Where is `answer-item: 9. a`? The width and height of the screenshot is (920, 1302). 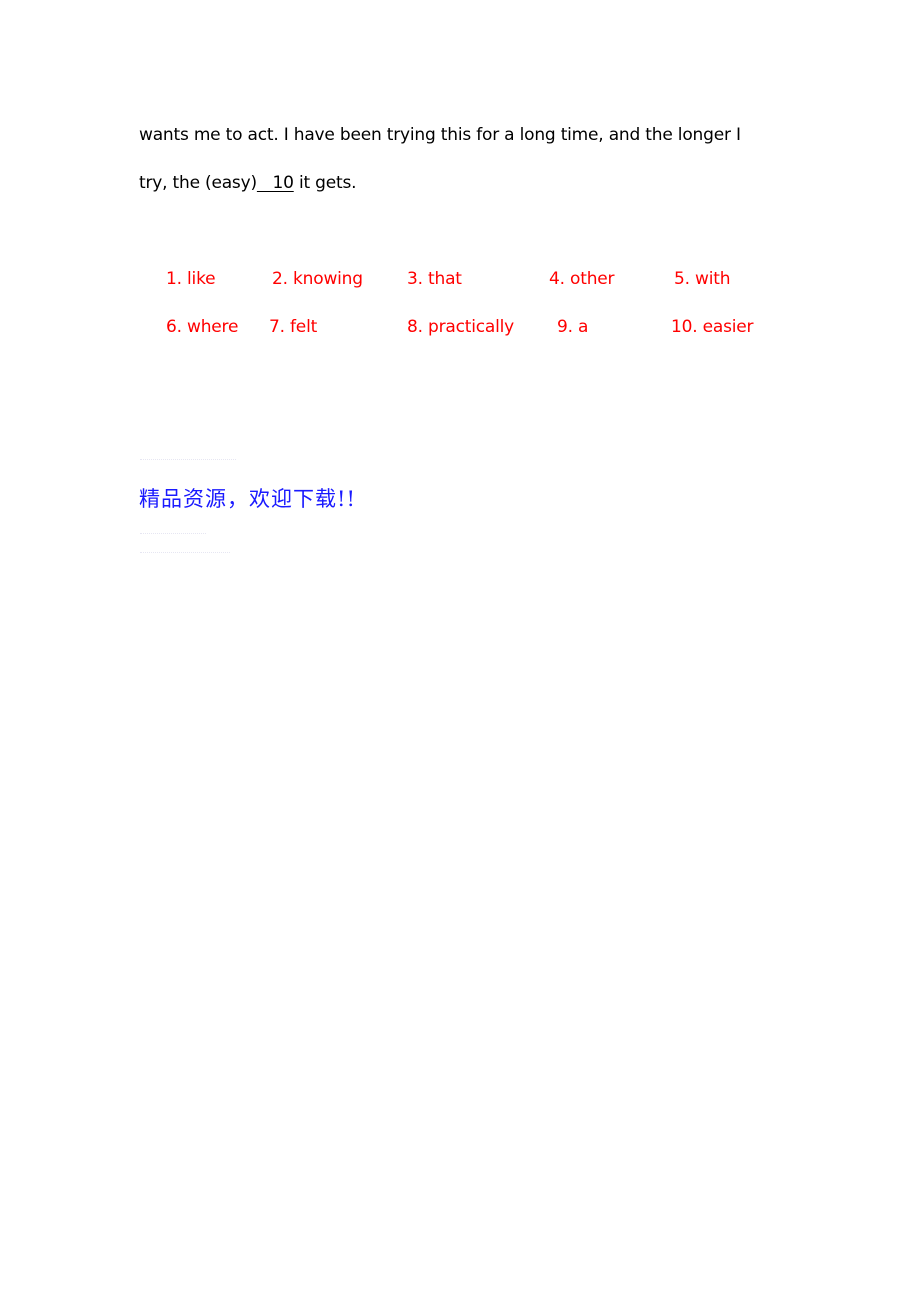 answer-item: 9. a is located at coordinates (573, 327).